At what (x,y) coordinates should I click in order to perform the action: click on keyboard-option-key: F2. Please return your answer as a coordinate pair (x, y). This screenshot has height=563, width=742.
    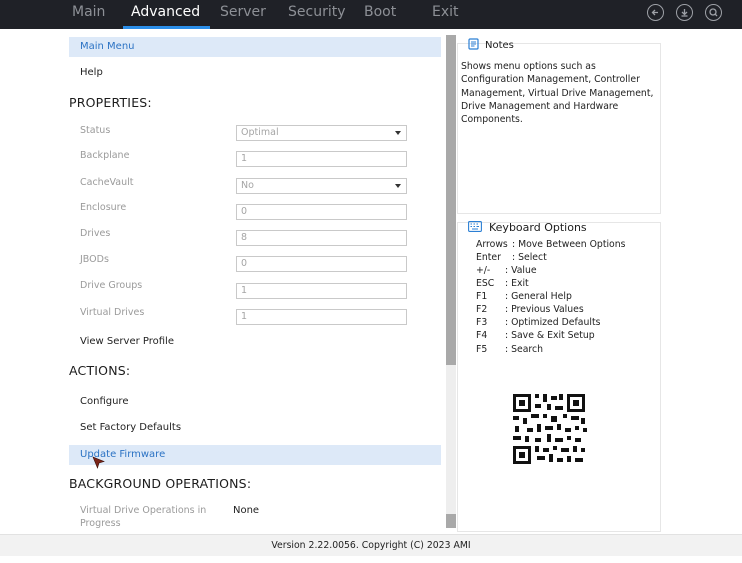
    Looking at the image, I should click on (482, 309).